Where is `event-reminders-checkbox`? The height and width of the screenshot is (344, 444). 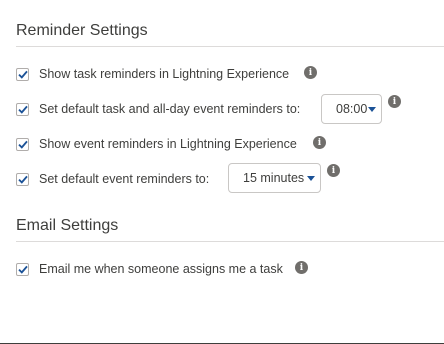
event-reminders-checkbox is located at coordinates (22, 144).